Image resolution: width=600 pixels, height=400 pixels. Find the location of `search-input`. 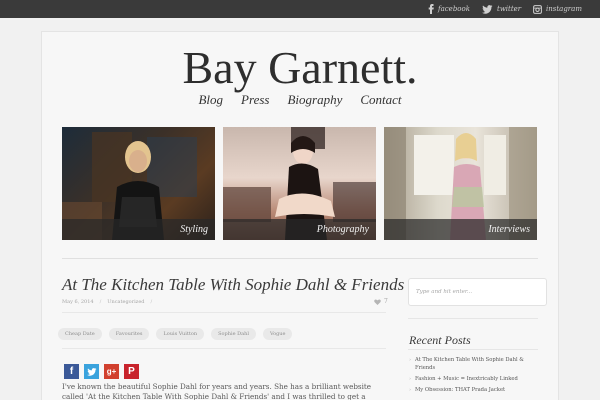

search-input is located at coordinates (477, 292).